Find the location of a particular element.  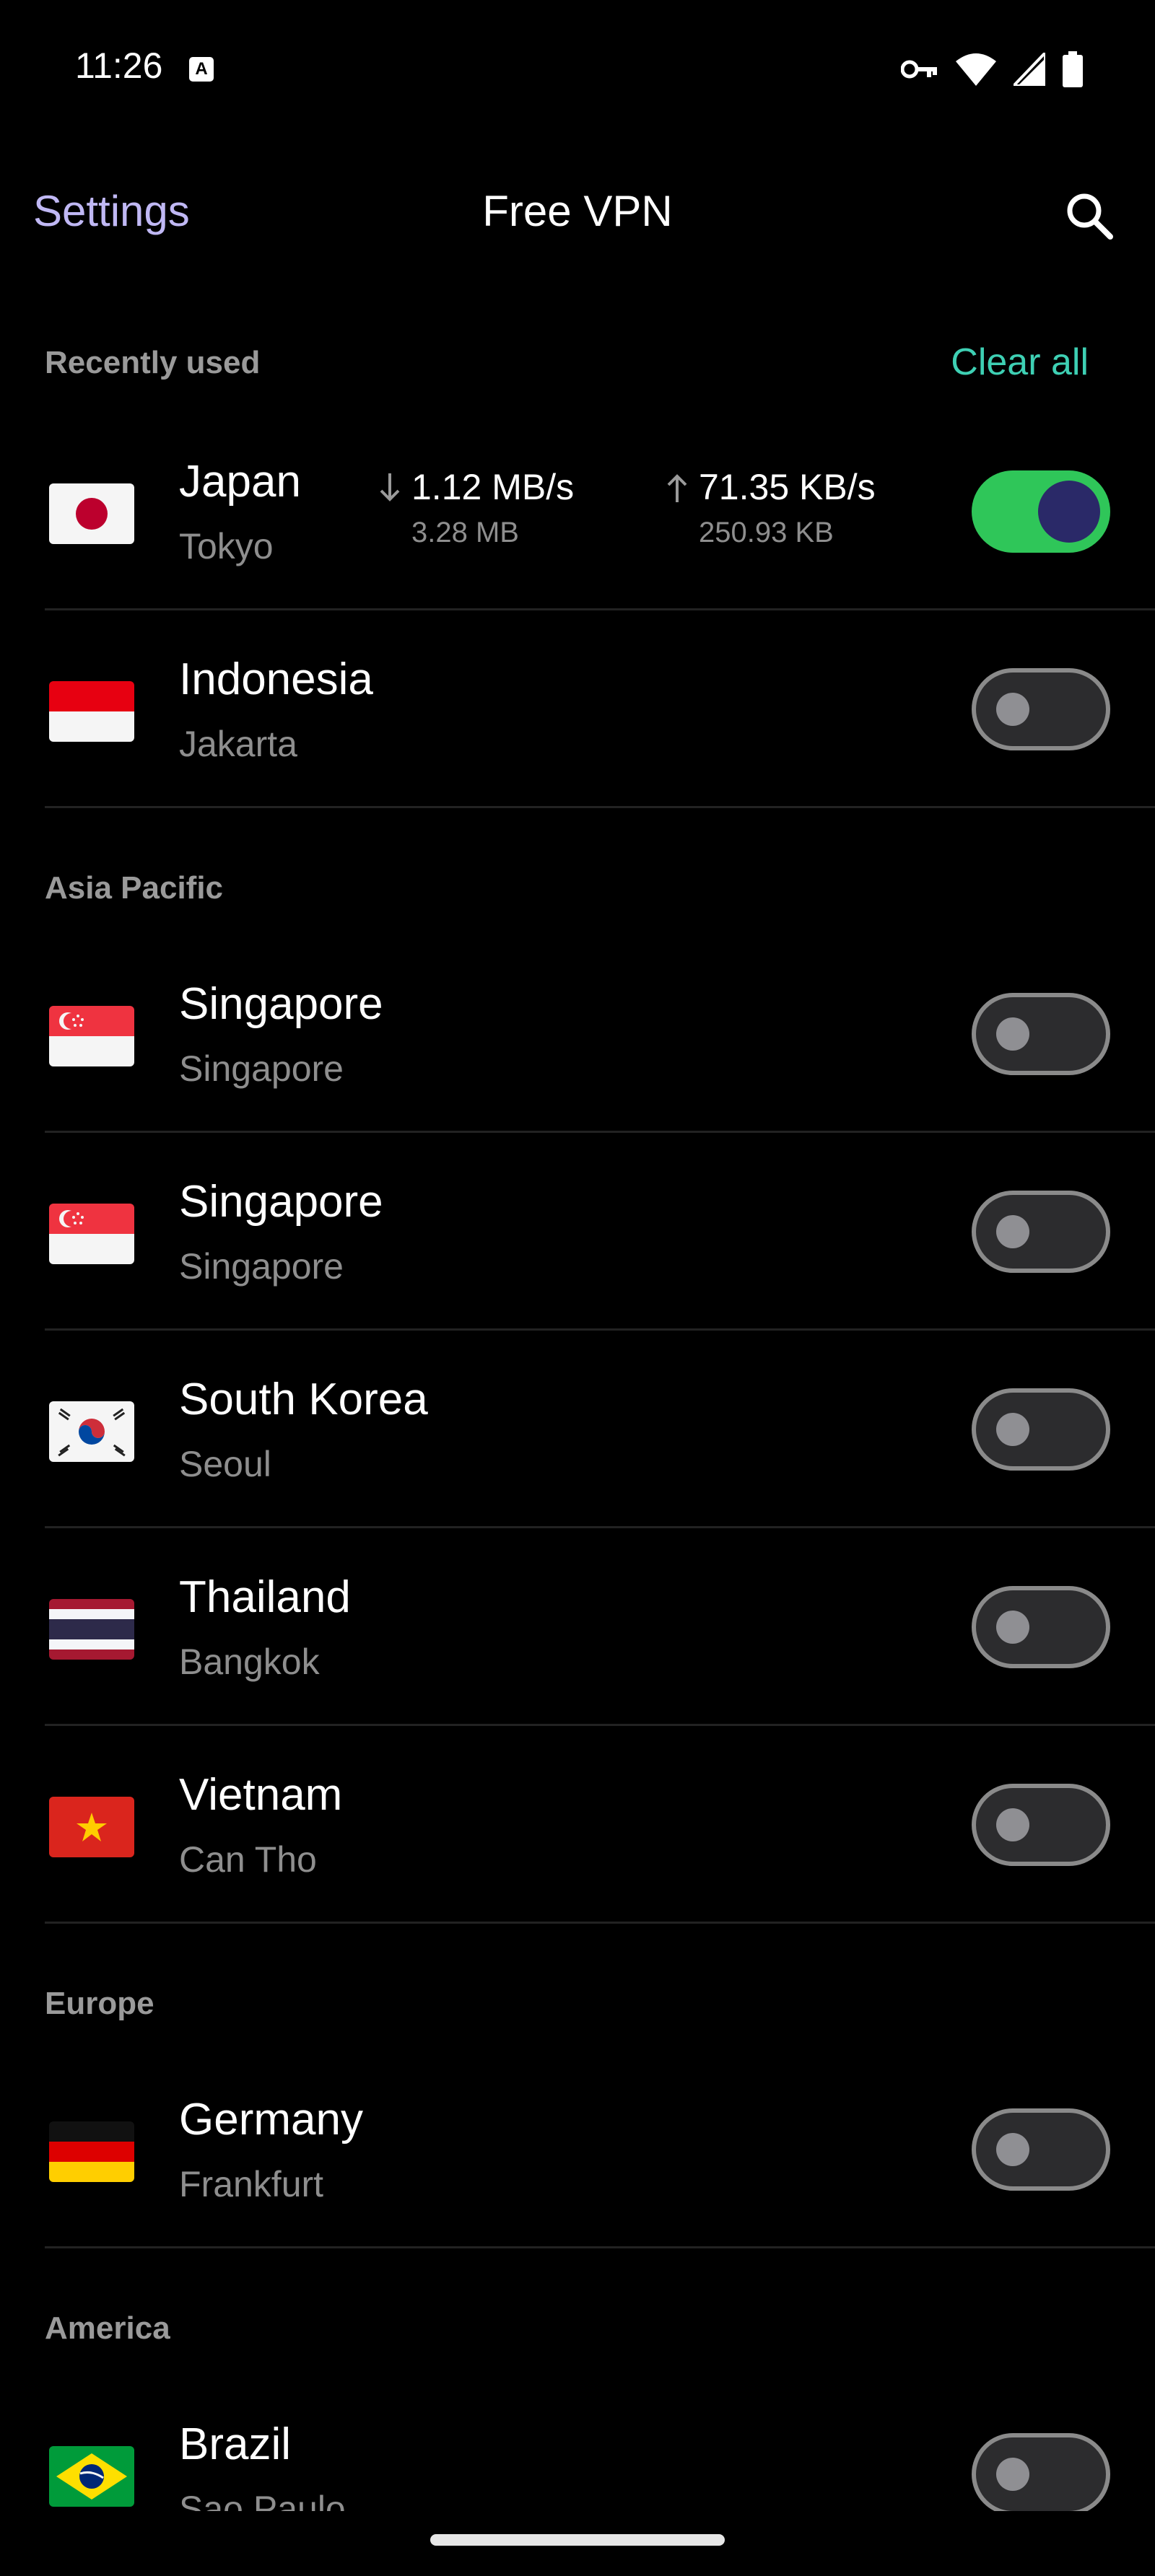

status-time: 11:26 is located at coordinates (119, 65).